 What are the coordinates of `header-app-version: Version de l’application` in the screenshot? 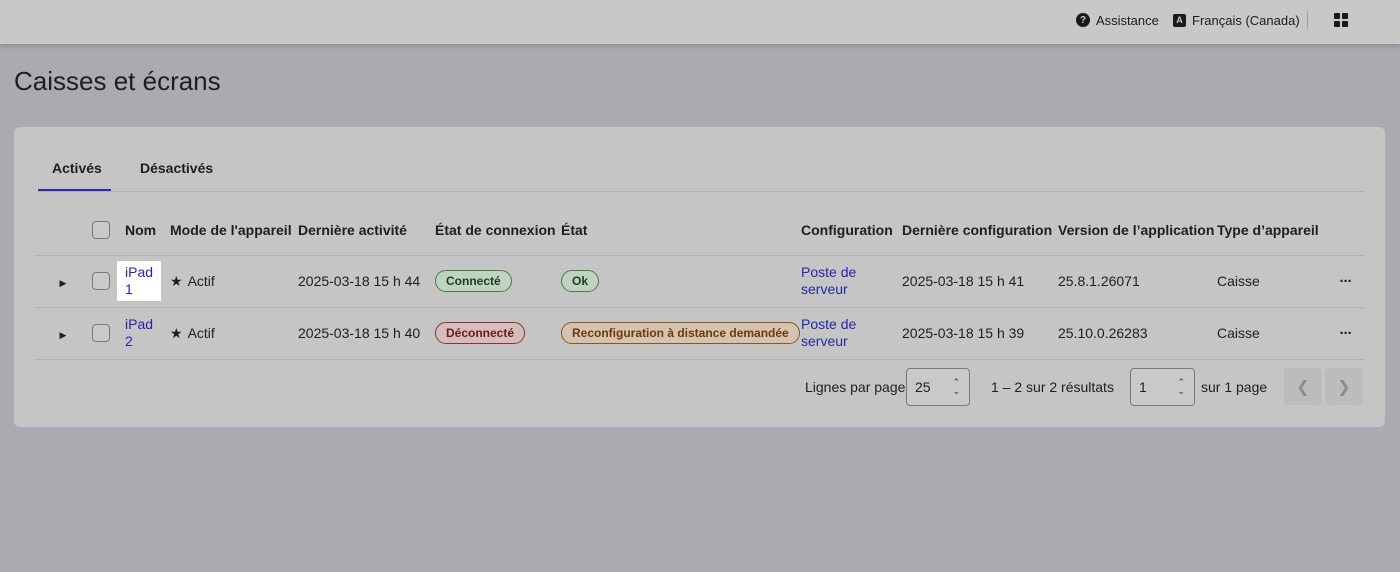 It's located at (1137, 230).